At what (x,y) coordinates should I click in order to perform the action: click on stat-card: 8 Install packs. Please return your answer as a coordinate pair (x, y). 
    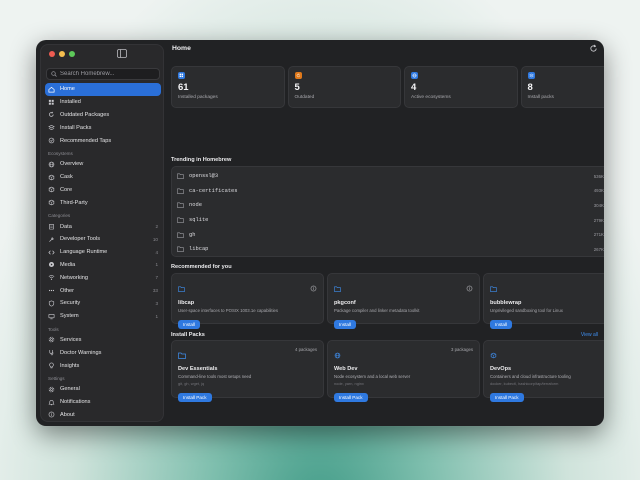
    Looking at the image, I should click on (562, 87).